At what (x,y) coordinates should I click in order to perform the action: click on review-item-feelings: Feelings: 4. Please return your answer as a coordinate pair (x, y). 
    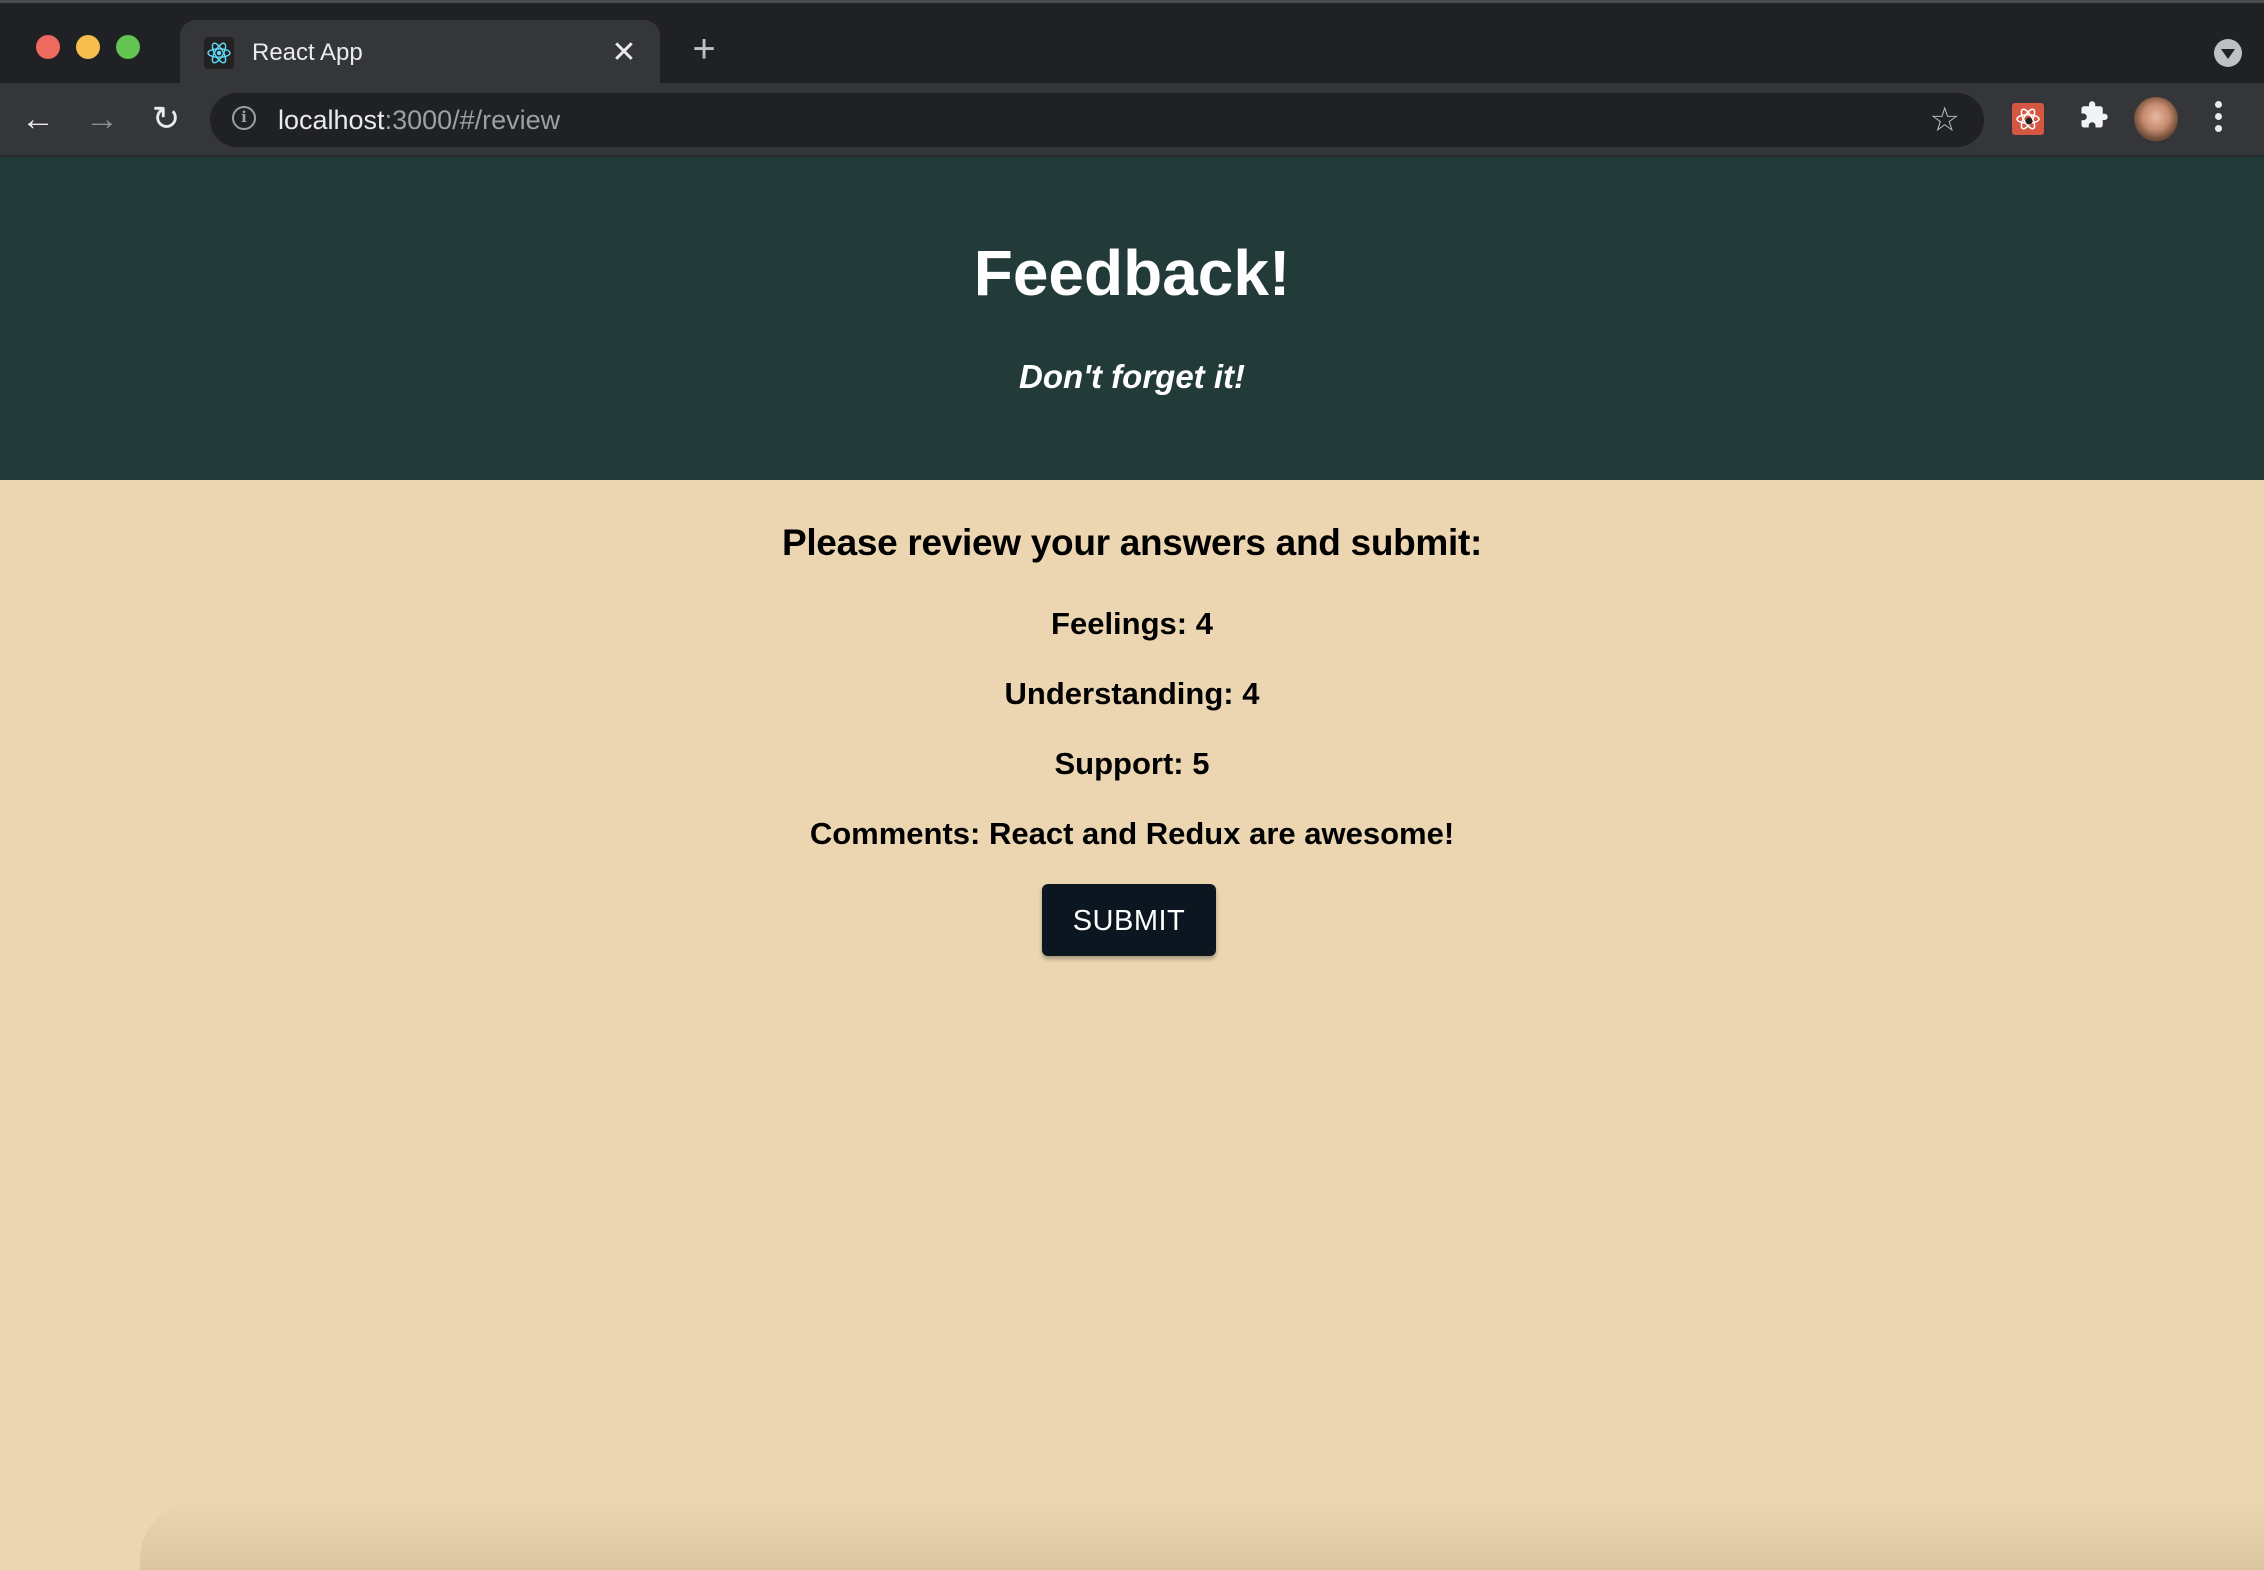
    Looking at the image, I should click on (1132, 623).